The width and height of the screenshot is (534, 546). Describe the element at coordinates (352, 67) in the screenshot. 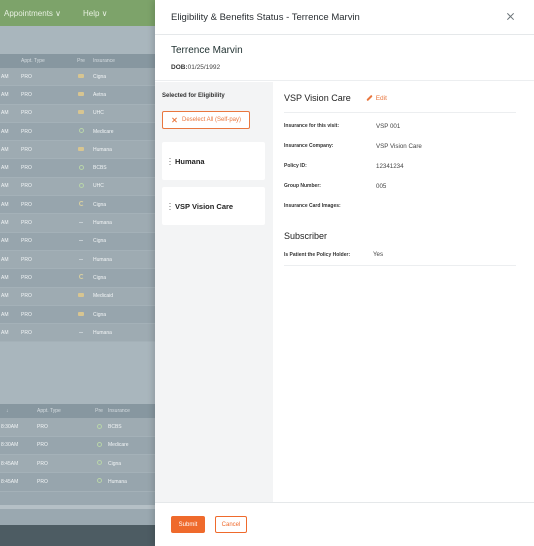

I see `patient-dob: DOB:01/25/1992` at that location.